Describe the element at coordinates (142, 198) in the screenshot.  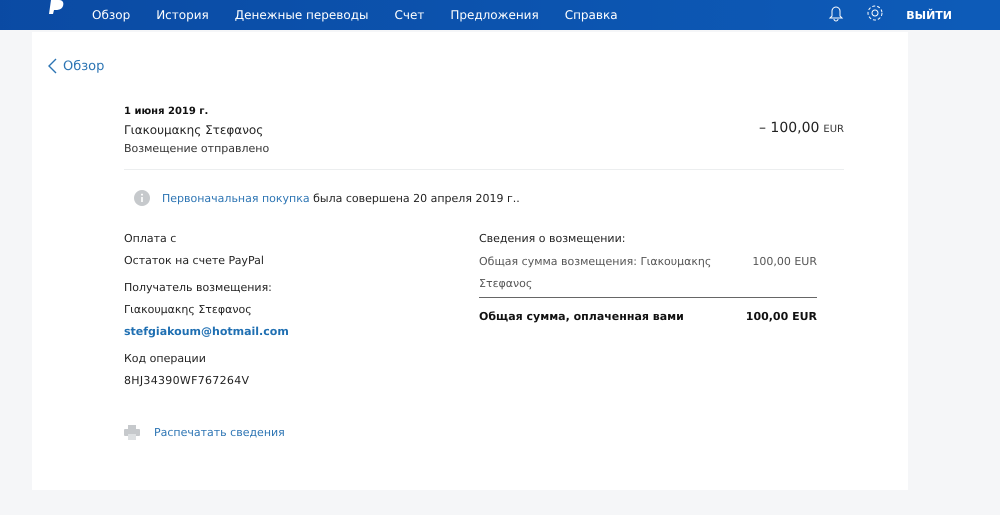
I see `info-icon` at that location.